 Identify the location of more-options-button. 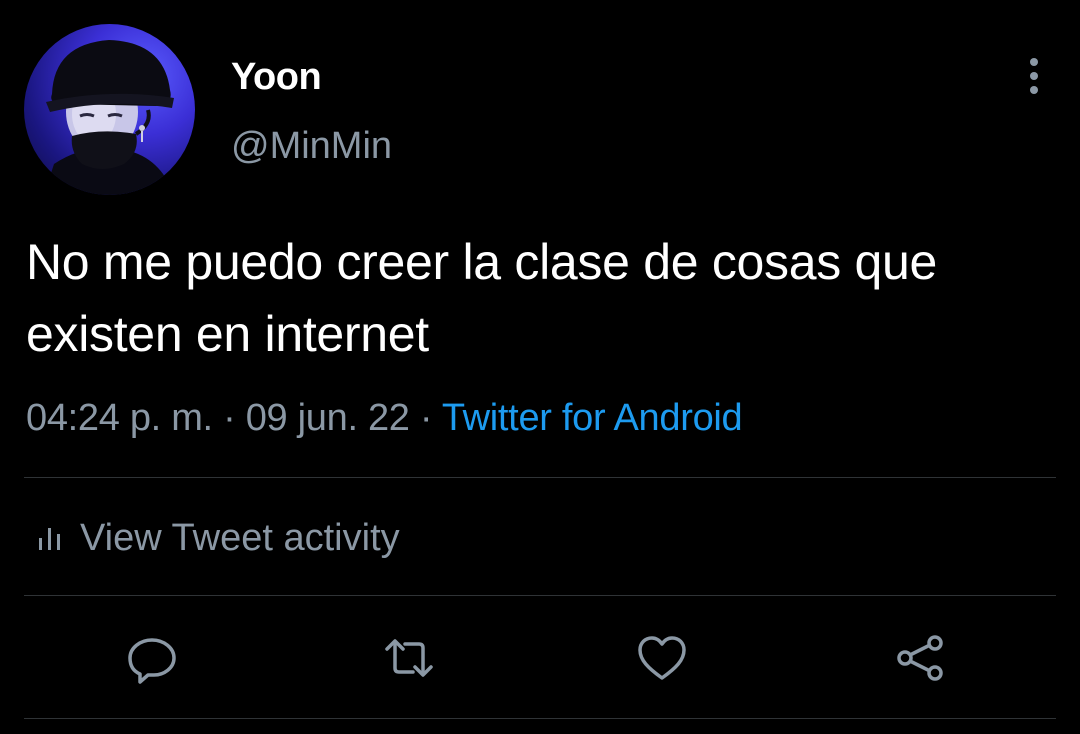
(1034, 76).